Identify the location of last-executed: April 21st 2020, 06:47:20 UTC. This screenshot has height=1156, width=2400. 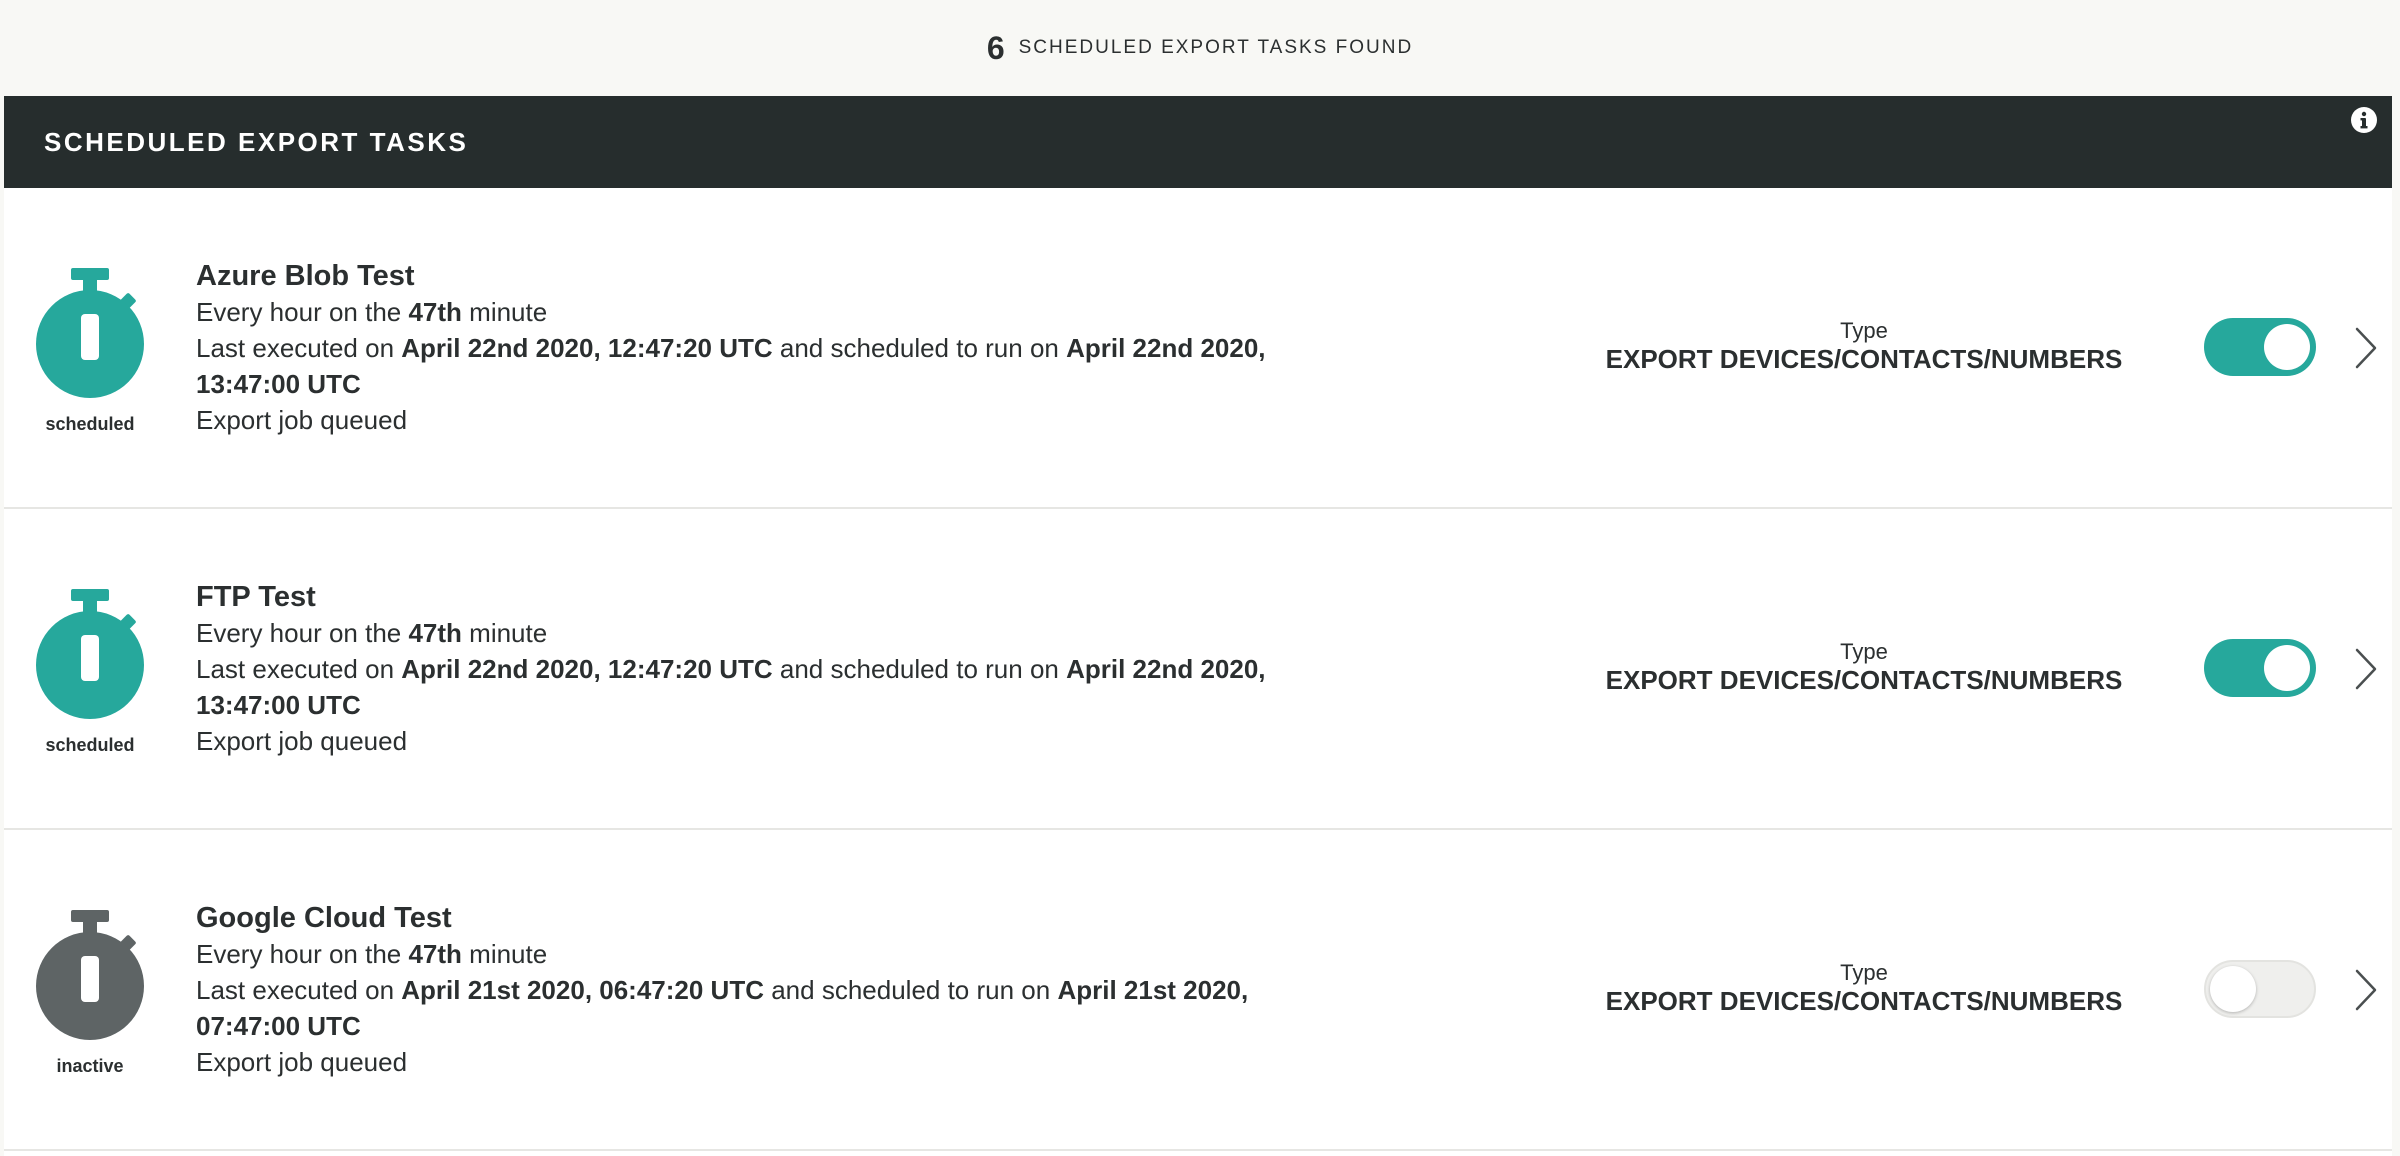
(582, 990).